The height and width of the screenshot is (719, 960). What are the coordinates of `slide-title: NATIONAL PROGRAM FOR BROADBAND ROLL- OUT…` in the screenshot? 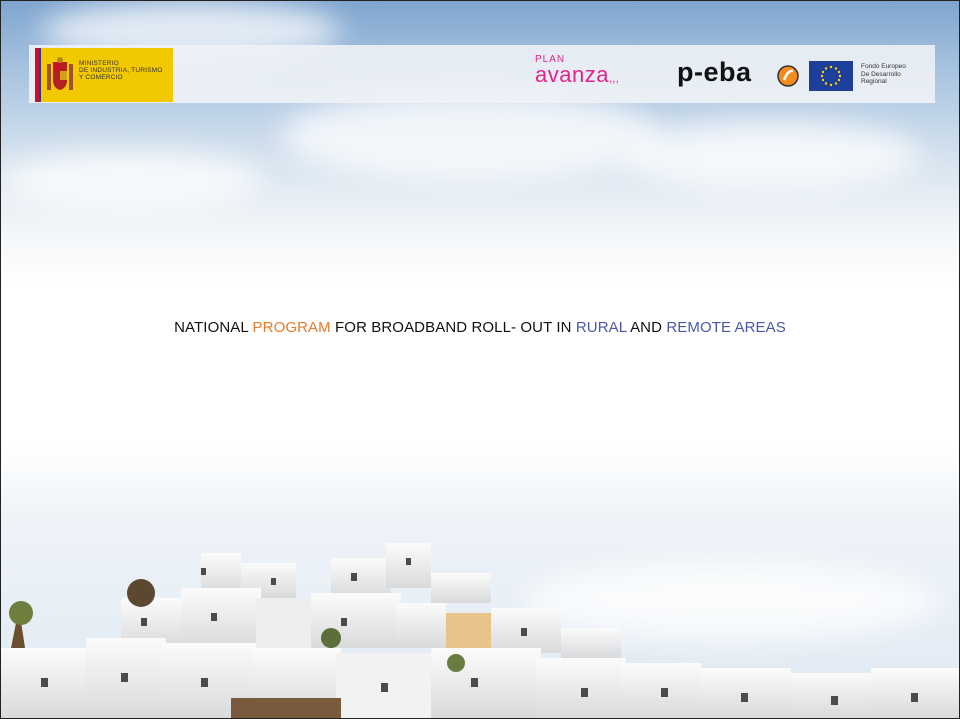 It's located at (480, 327).